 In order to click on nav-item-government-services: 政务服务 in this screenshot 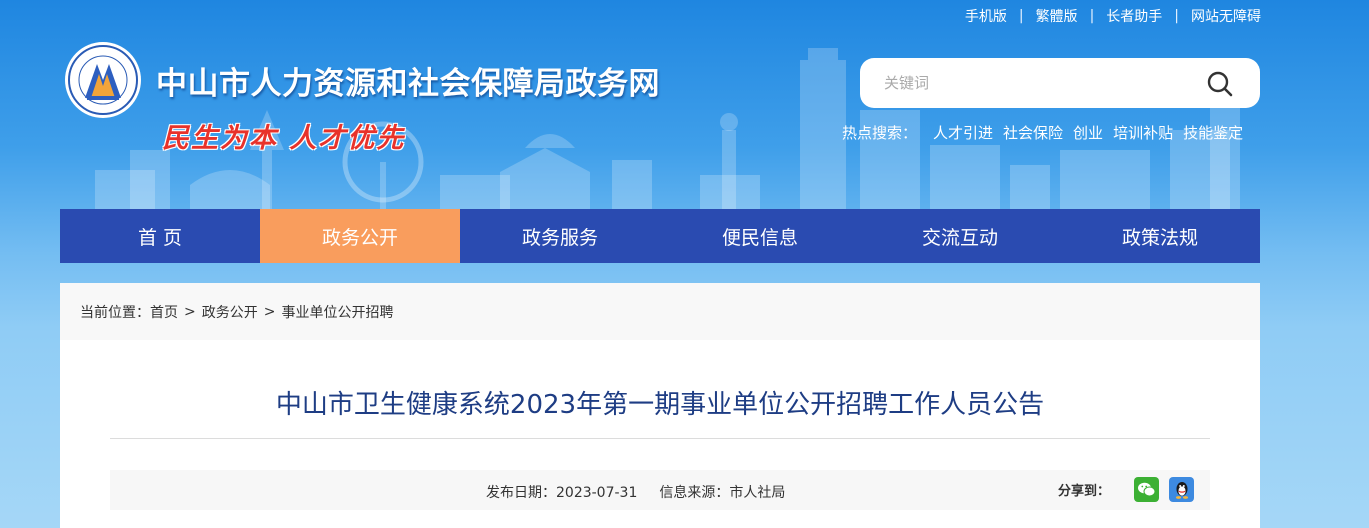, I will do `click(560, 236)`.